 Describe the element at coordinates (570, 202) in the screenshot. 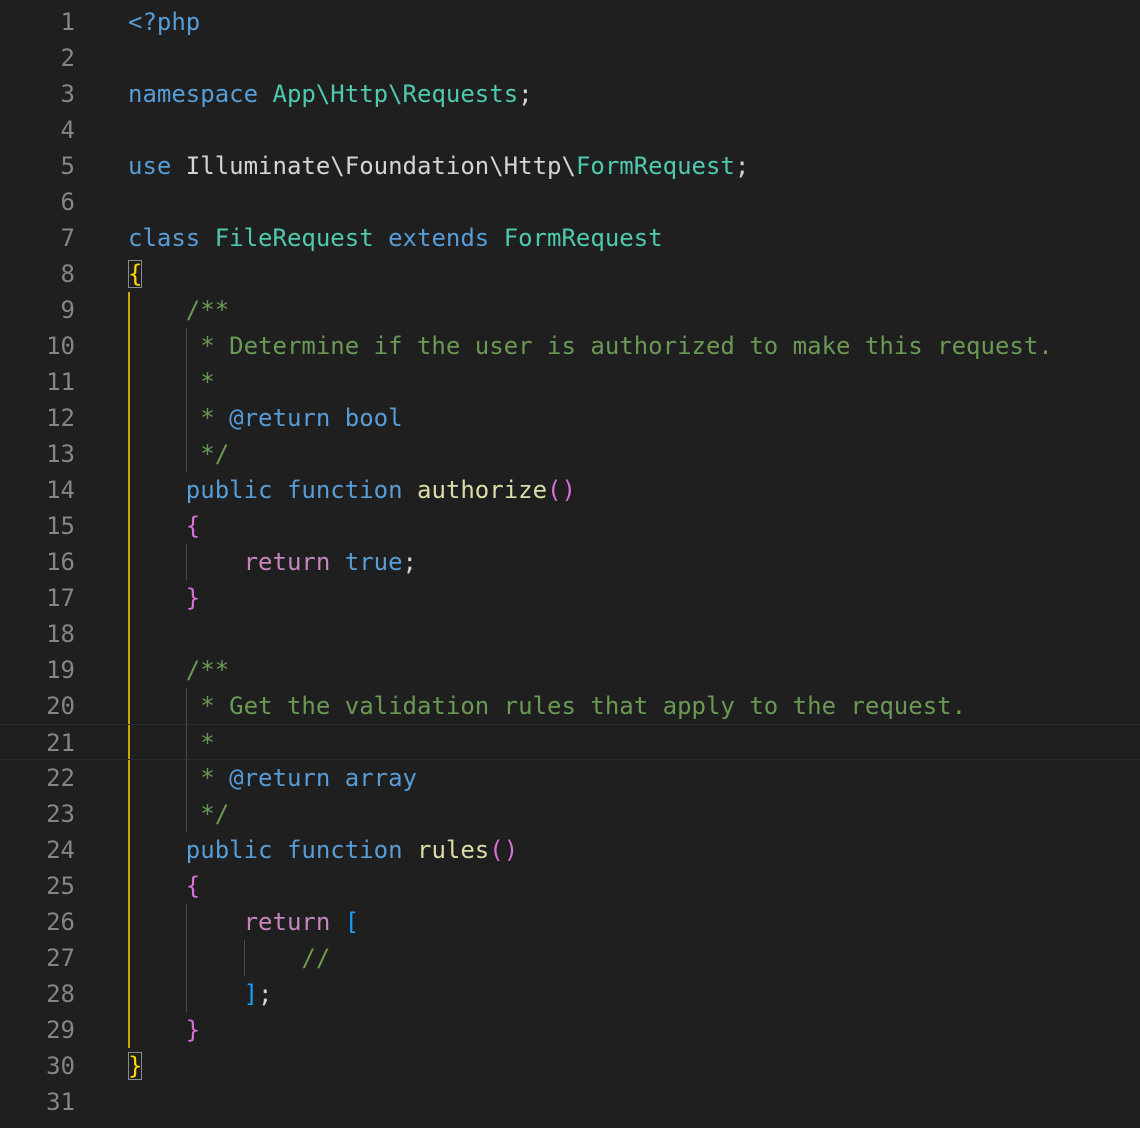

I see `code-line: 6` at that location.